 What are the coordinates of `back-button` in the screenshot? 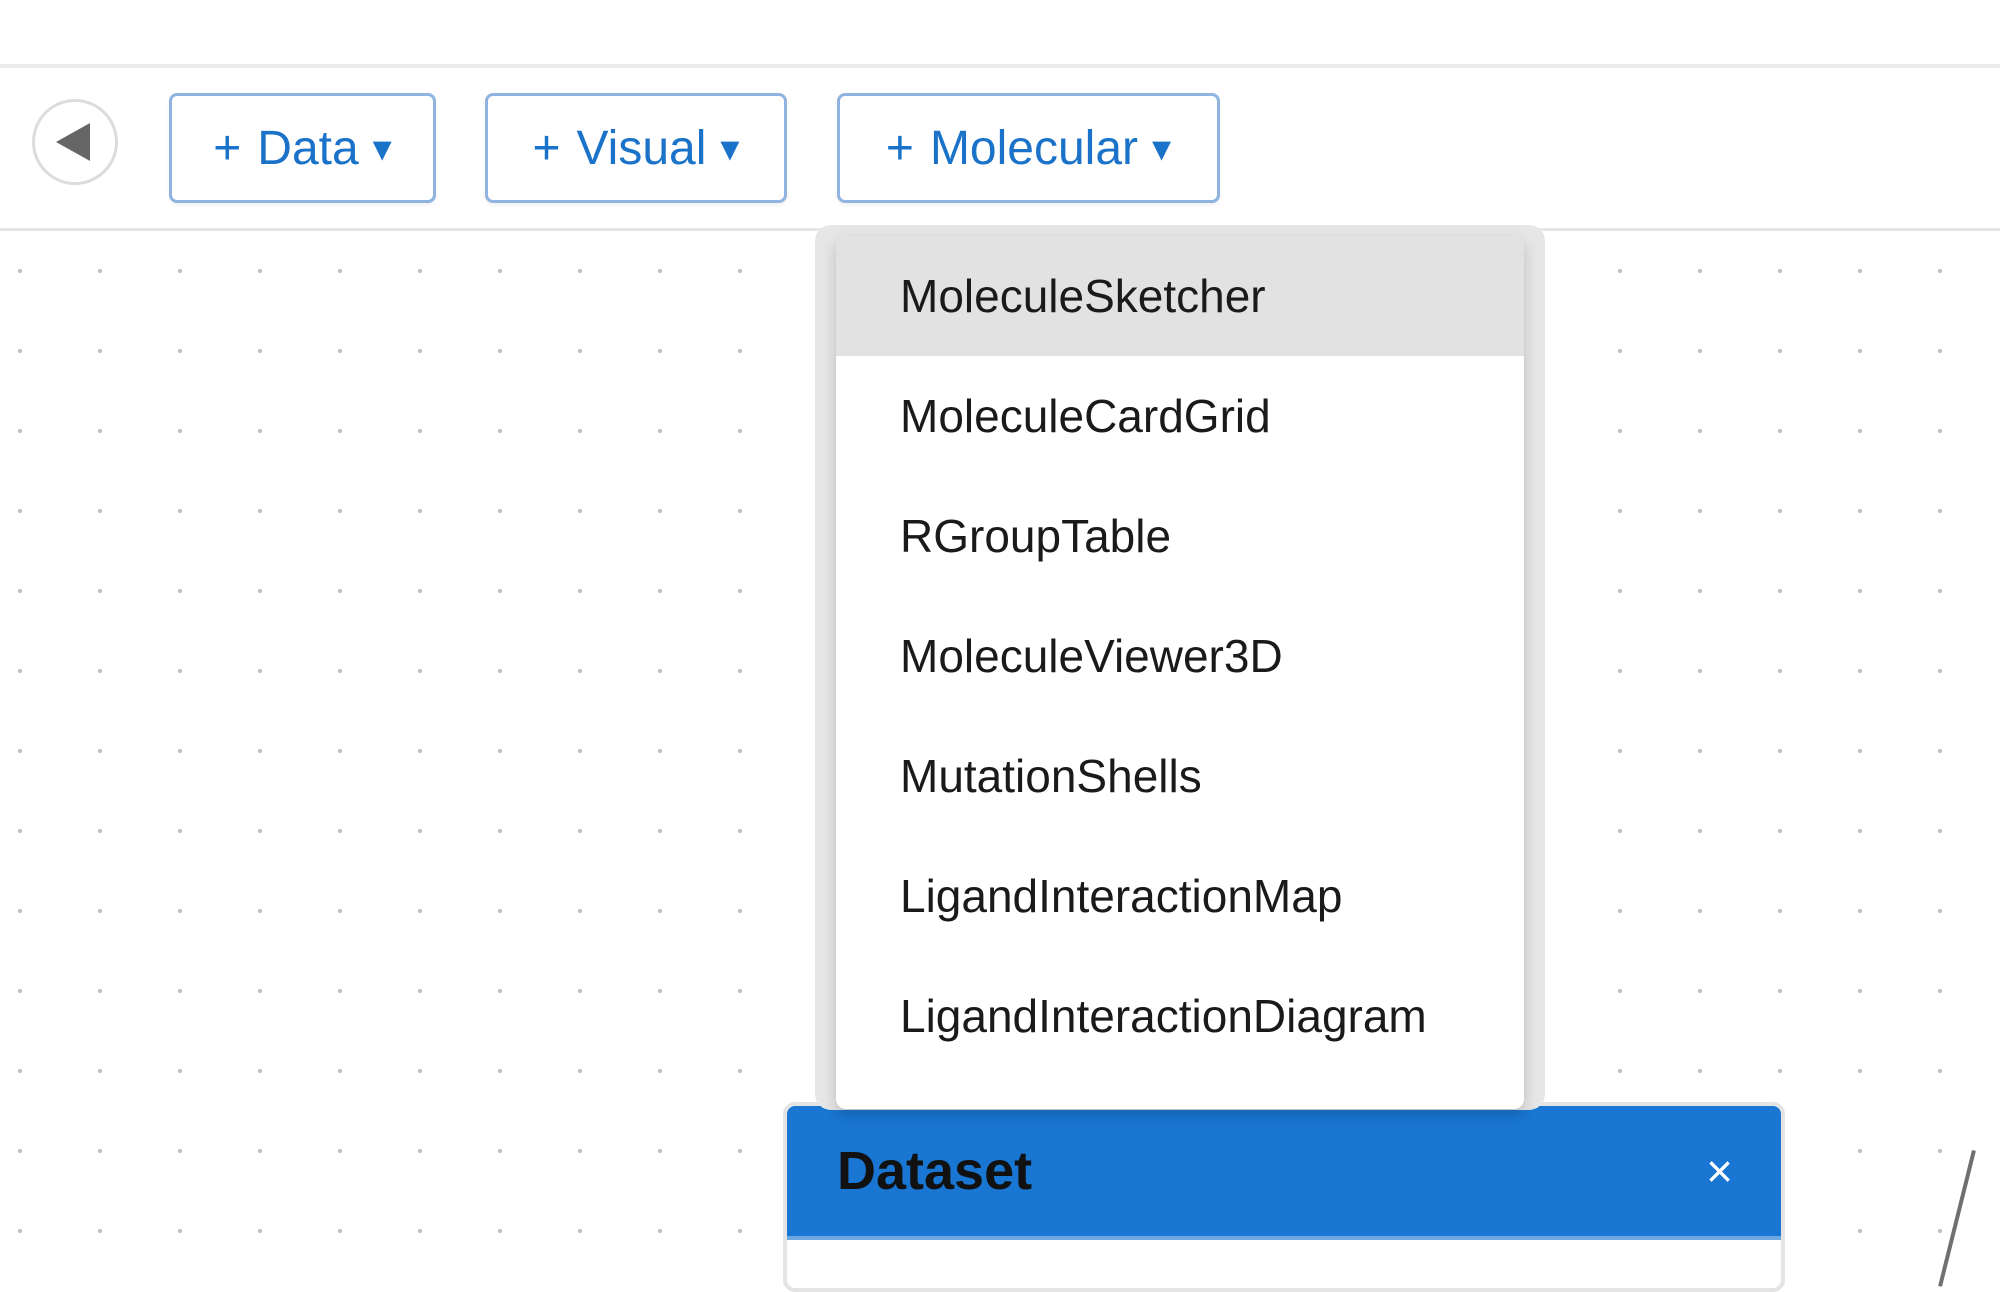 It's located at (75, 142).